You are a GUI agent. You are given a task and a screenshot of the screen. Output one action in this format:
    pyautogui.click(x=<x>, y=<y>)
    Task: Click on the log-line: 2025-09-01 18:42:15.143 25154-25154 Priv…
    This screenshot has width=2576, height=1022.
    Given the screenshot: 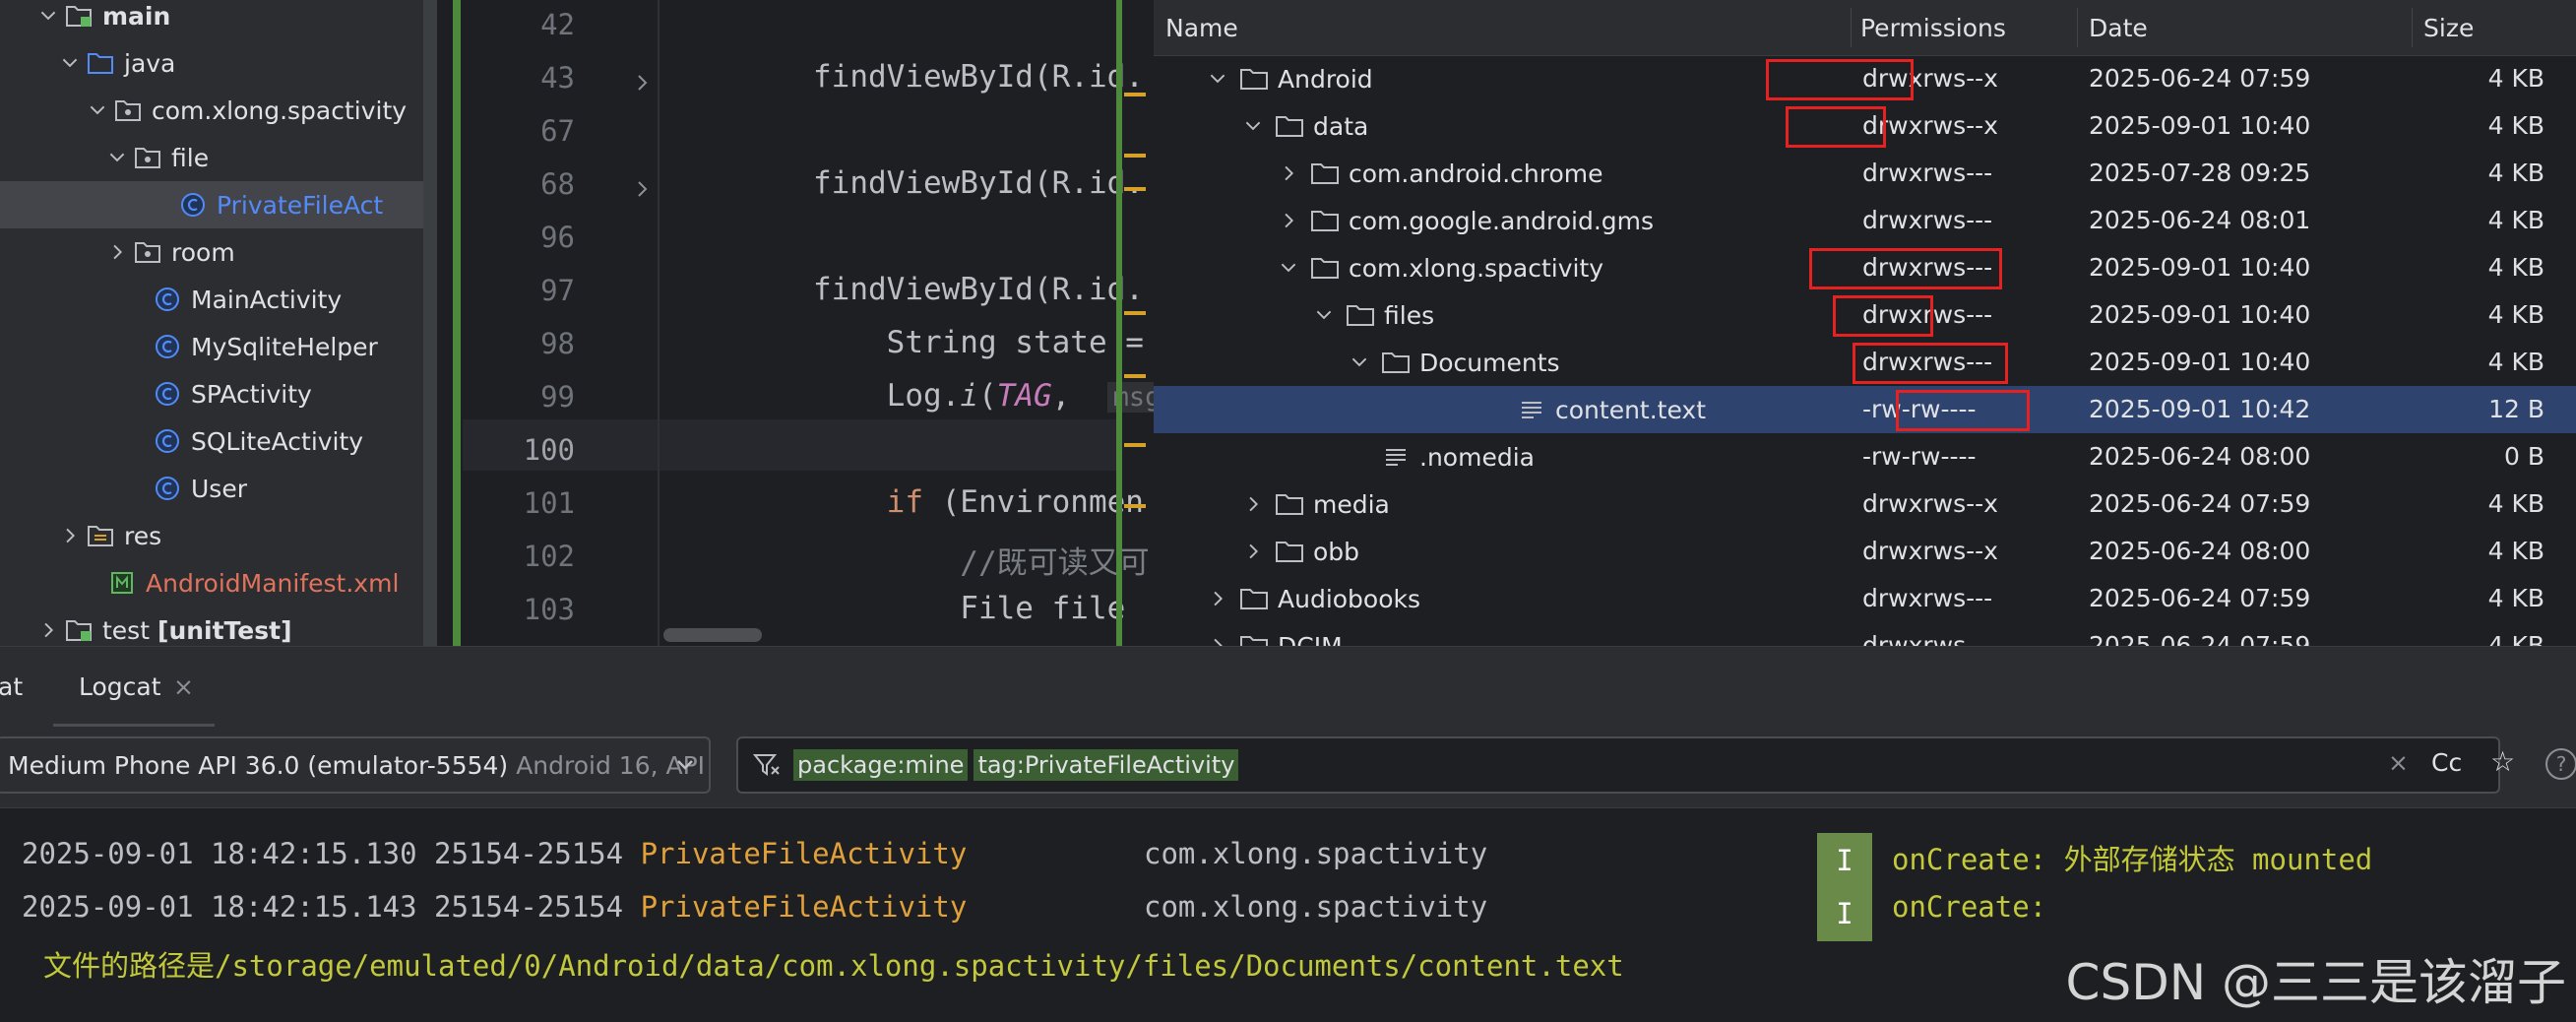 What is the action you would take?
    pyautogui.click(x=495, y=907)
    